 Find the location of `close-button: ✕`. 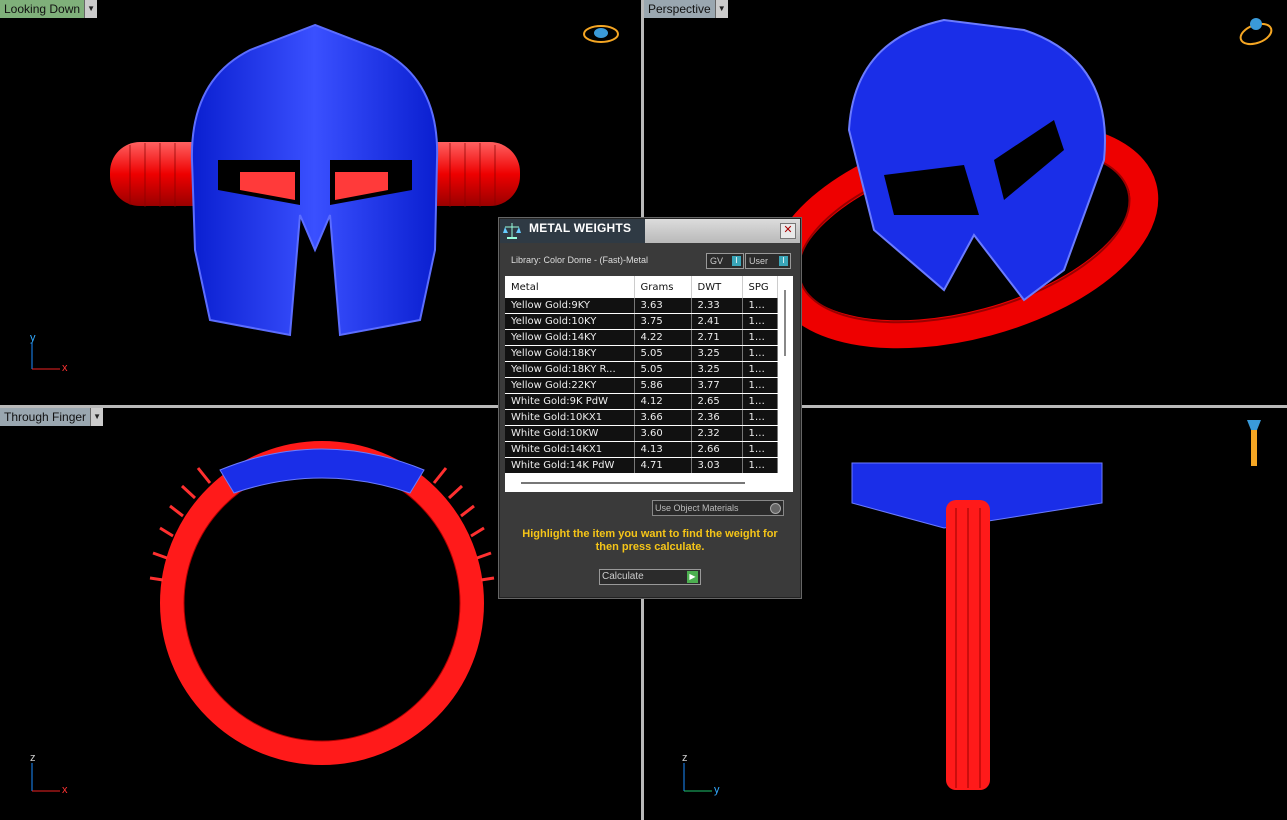

close-button: ✕ is located at coordinates (788, 231).